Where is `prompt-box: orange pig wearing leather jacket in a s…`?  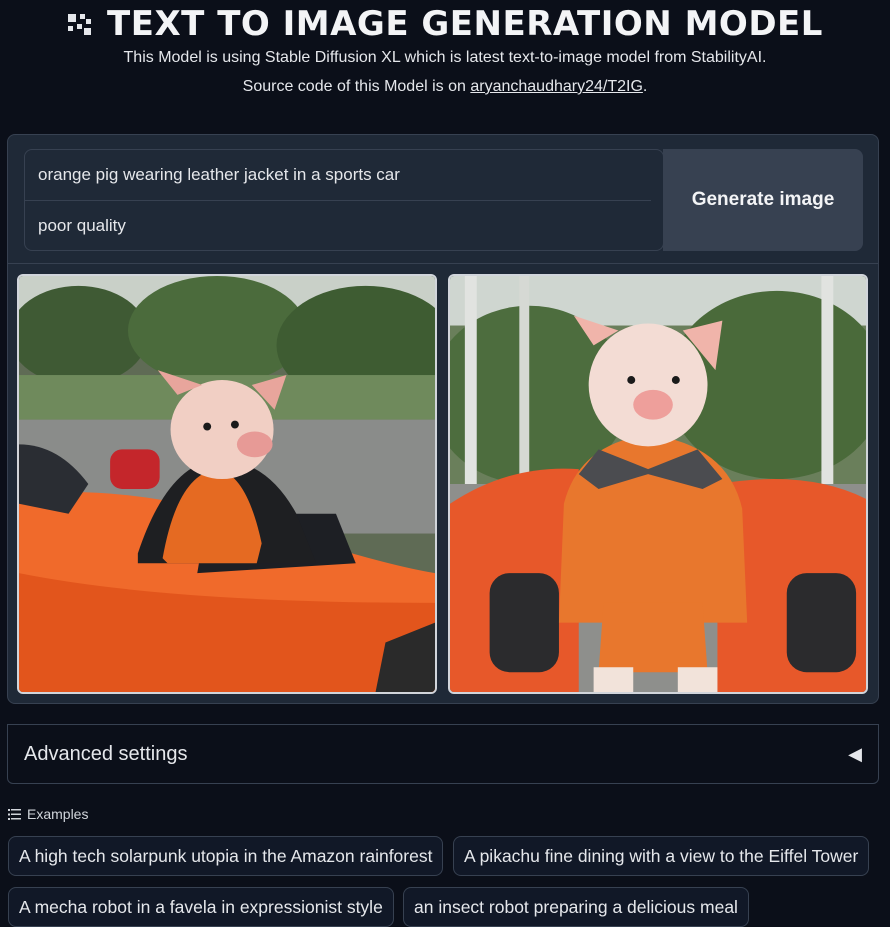 prompt-box: orange pig wearing leather jacket in a s… is located at coordinates (344, 200).